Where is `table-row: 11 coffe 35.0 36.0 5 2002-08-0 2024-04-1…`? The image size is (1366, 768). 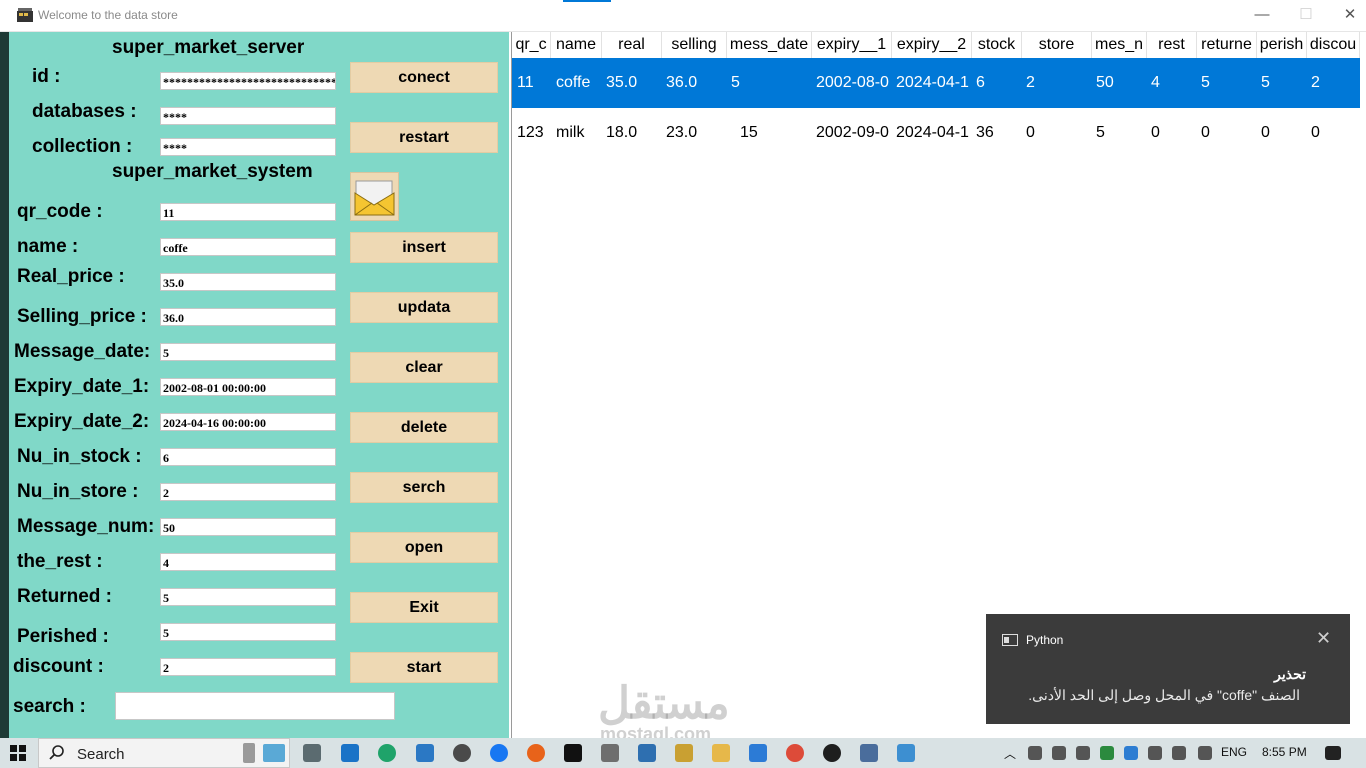
table-row: 11 coffe 35.0 36.0 5 2002-08-0 2024-04-1… is located at coordinates (936, 83).